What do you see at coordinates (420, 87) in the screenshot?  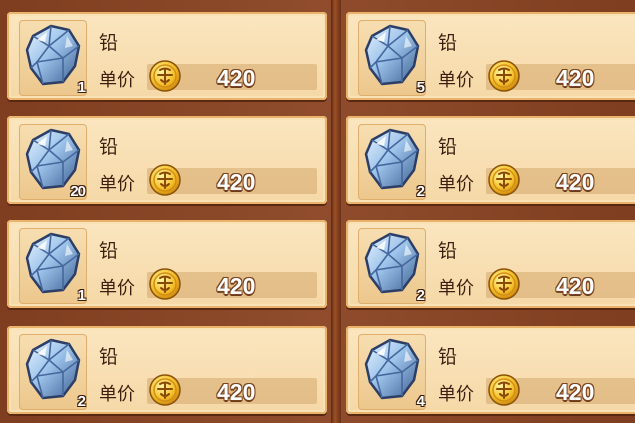 I see `item-quantity: 5` at bounding box center [420, 87].